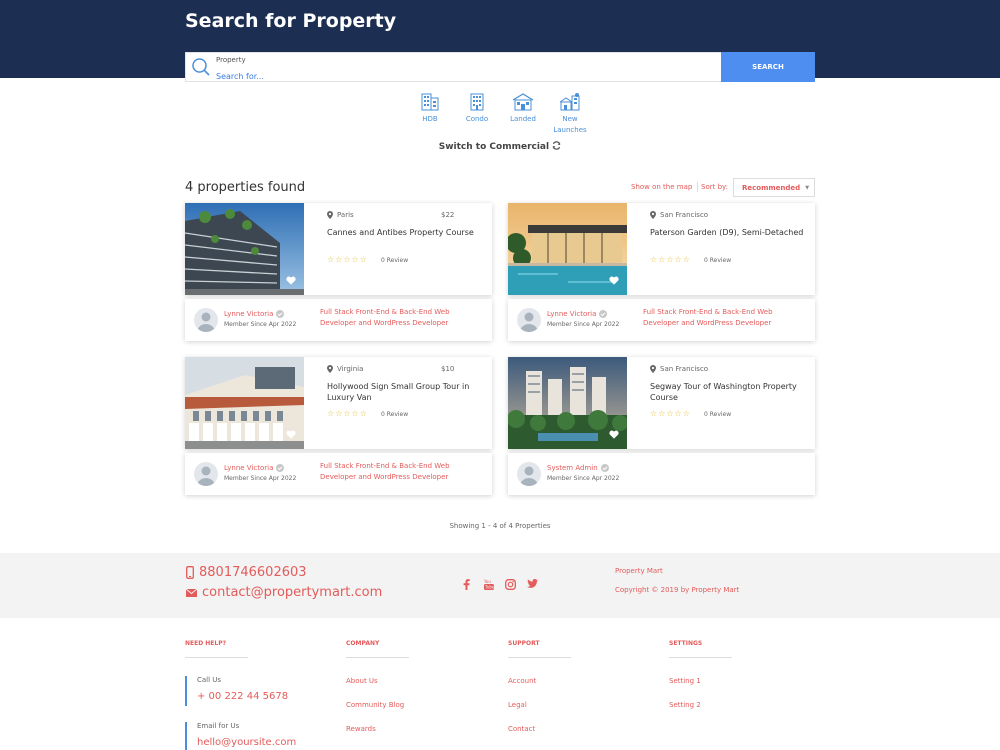  I want to click on svg-text: Tube, so click(489, 587).